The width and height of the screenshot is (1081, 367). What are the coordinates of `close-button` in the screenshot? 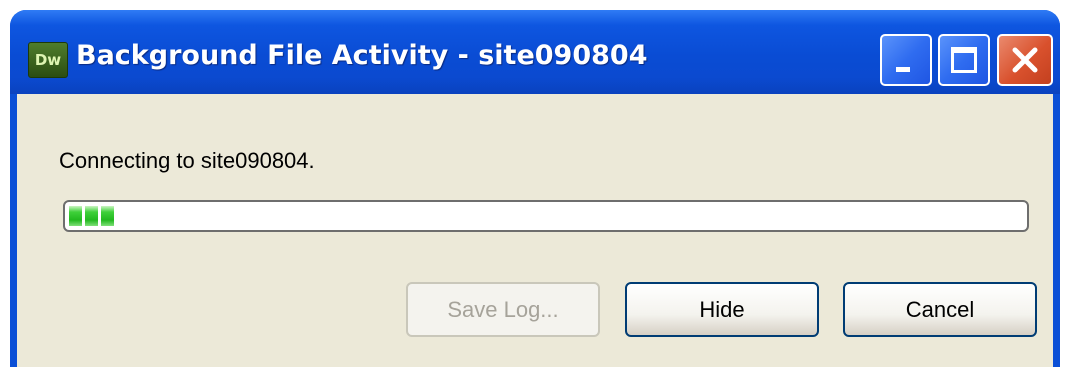 It's located at (1025, 60).